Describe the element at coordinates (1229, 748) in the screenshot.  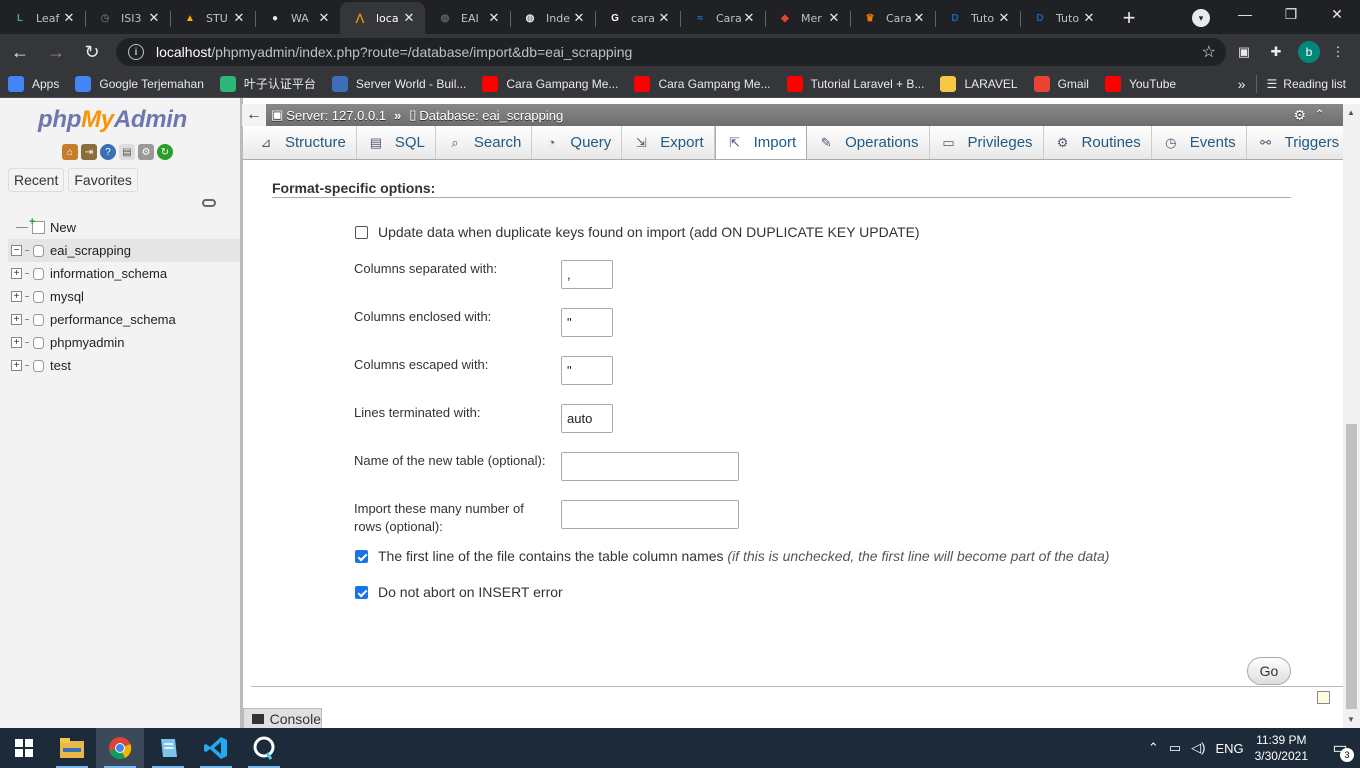
I see `language-indicator: ENG` at that location.